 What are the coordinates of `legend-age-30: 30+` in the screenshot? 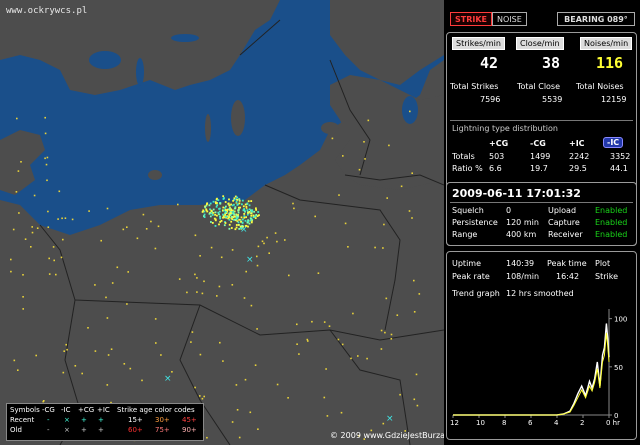 It's located at (162, 420).